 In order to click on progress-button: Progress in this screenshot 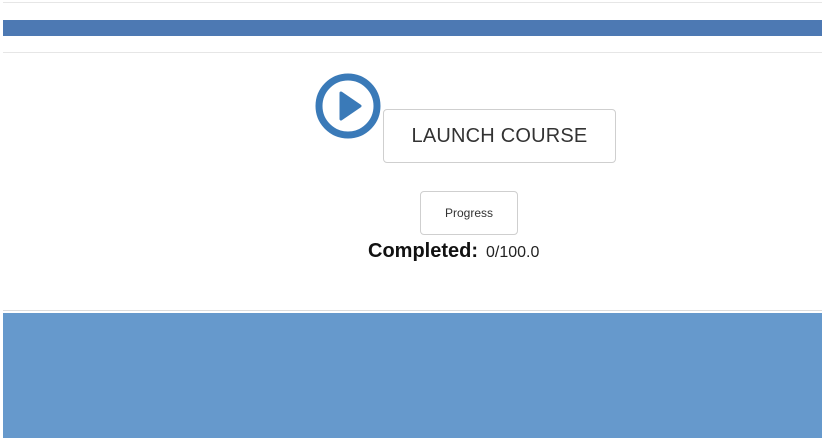, I will do `click(469, 213)`.